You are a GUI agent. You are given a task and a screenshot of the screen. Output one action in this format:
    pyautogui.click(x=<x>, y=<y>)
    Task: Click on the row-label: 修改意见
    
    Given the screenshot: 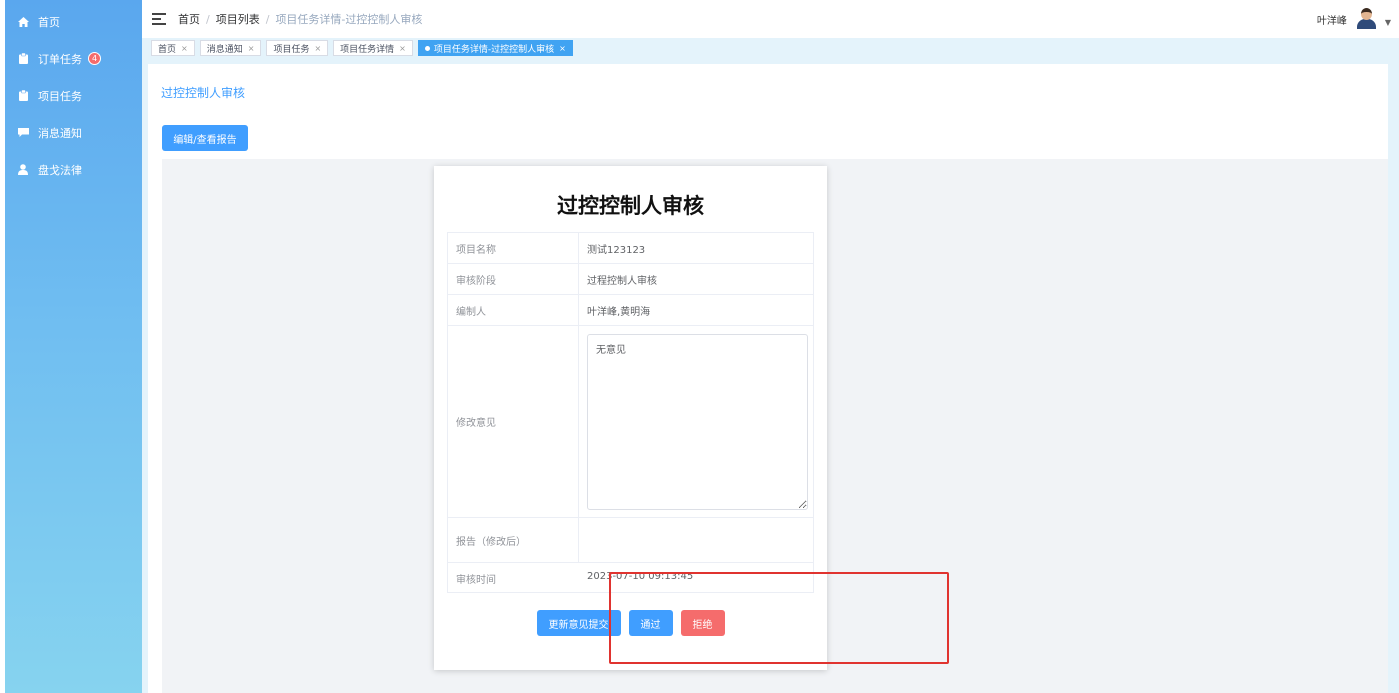 What is the action you would take?
    pyautogui.click(x=513, y=421)
    